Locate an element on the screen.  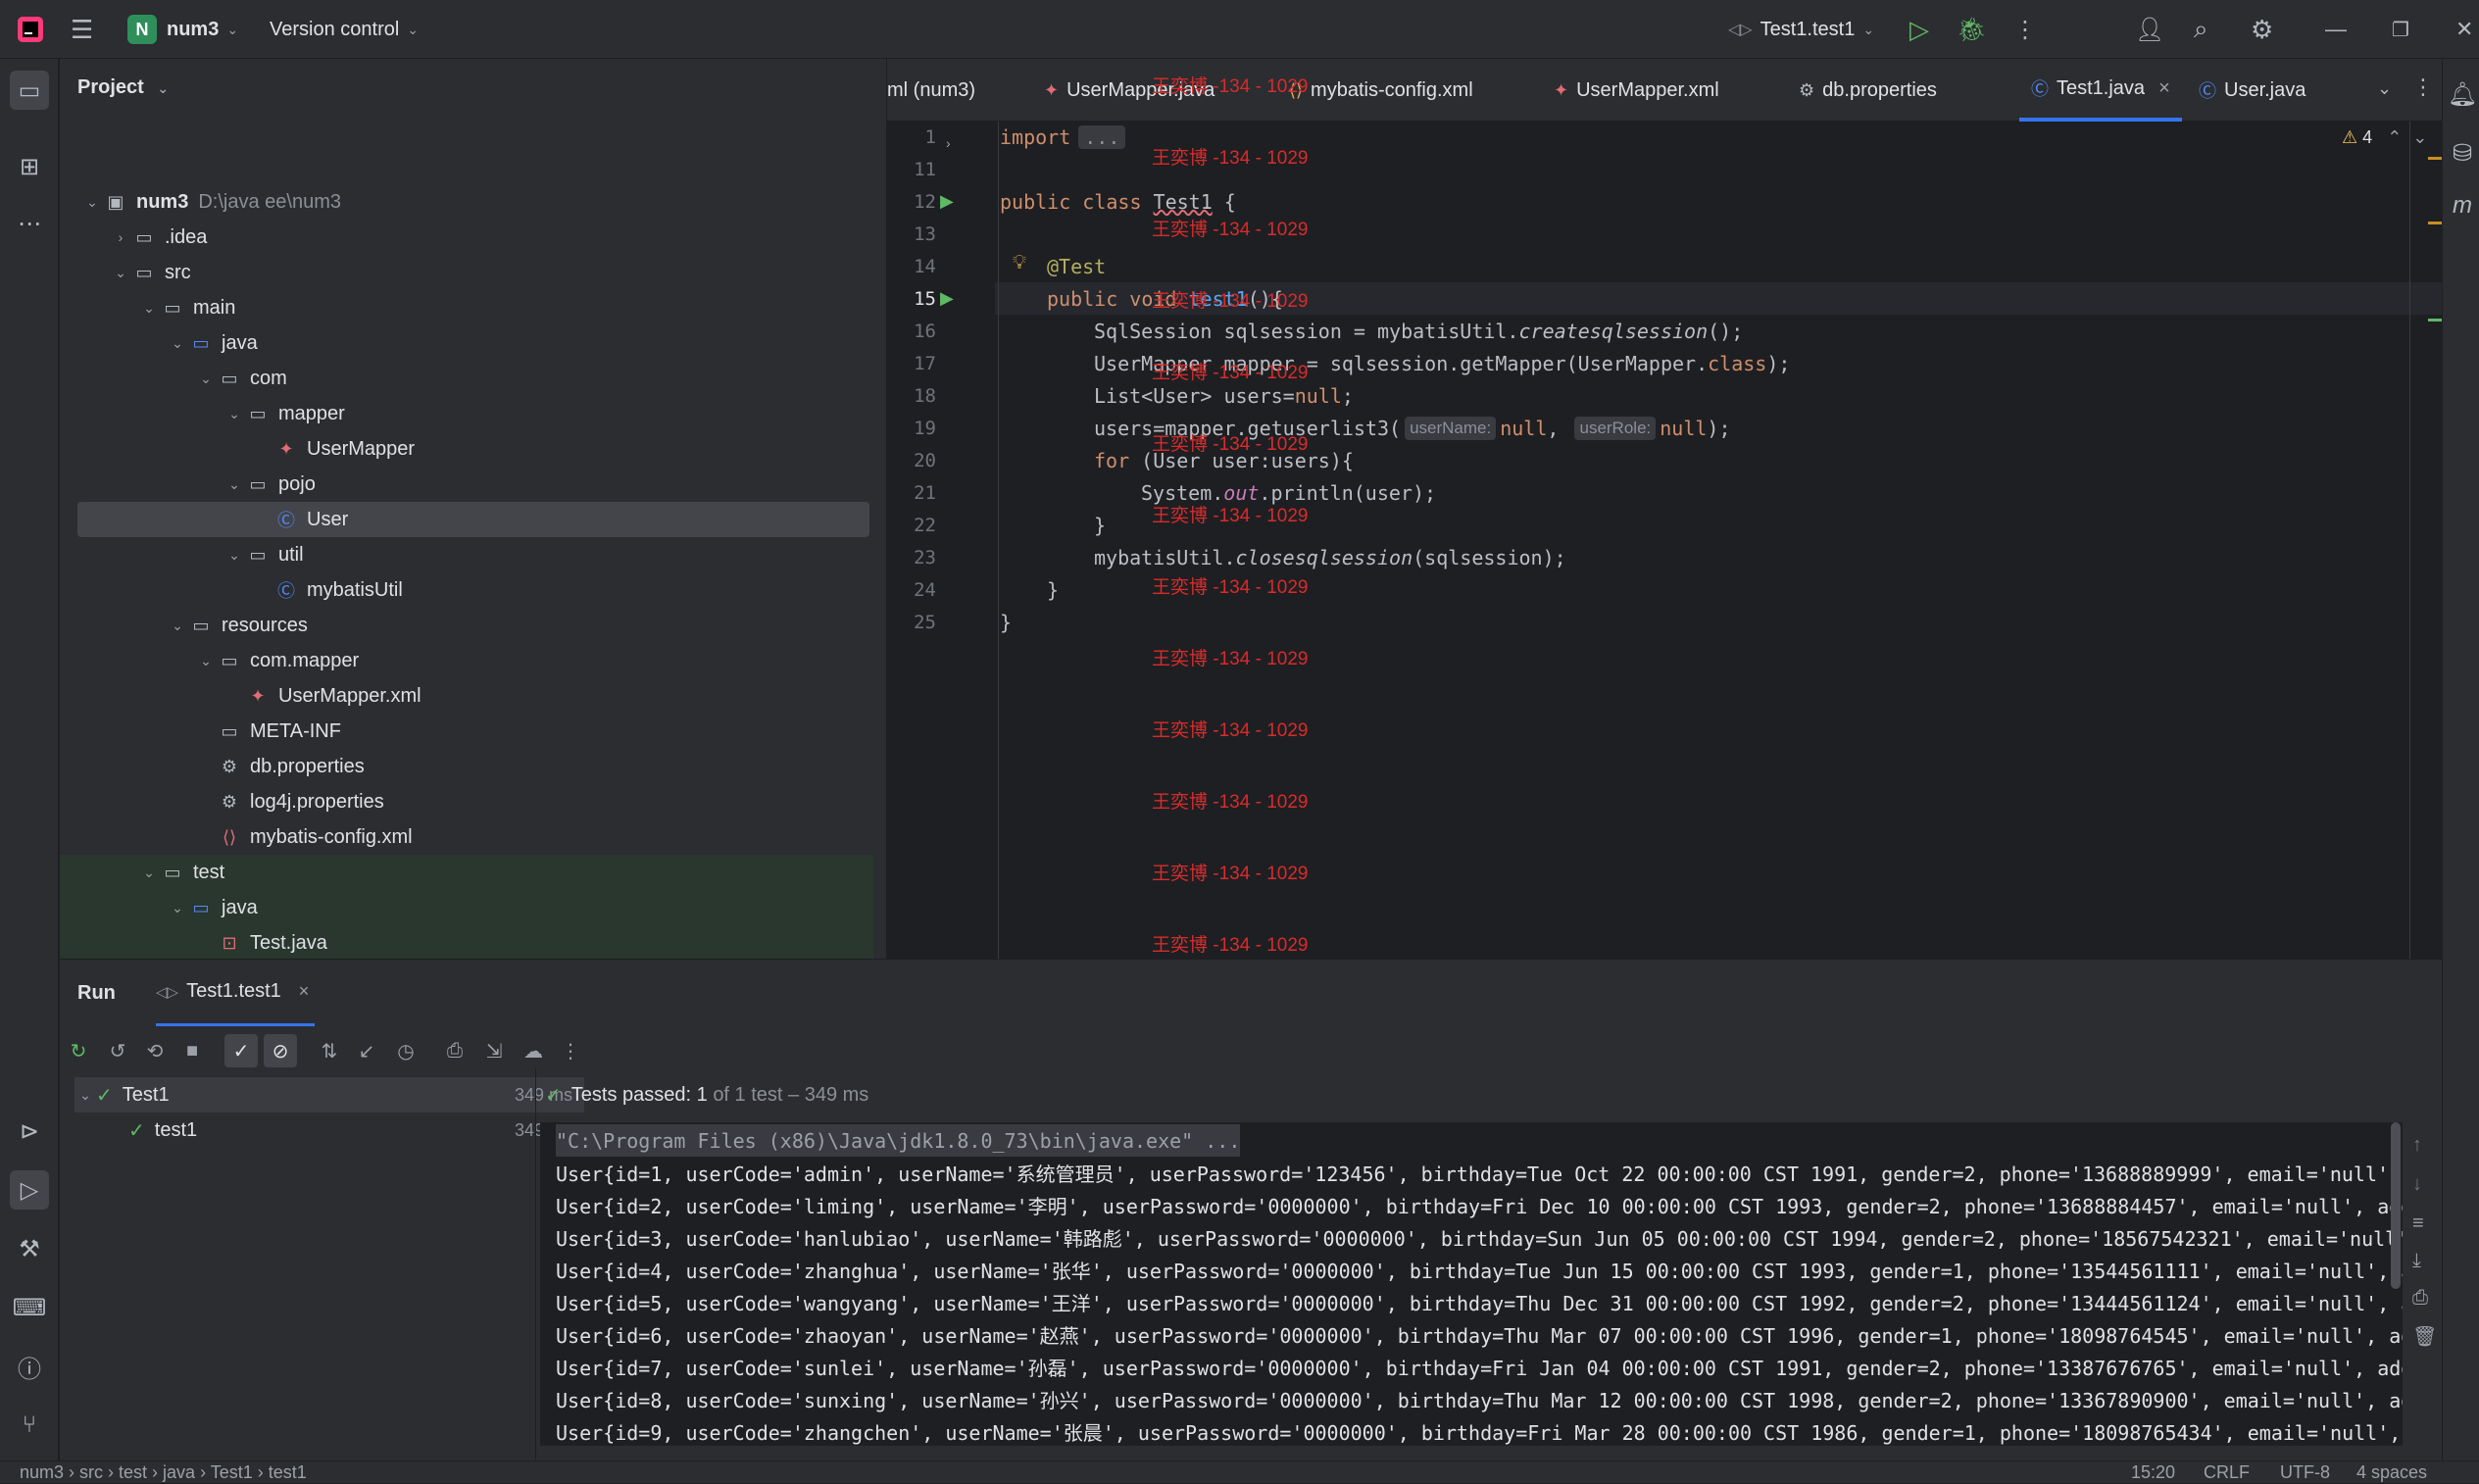
editor-tab: Ⓒ User.java is located at coordinates (2252, 91).